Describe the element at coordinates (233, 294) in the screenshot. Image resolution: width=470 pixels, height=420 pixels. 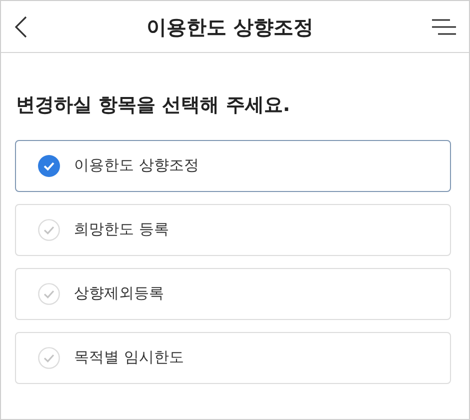
I see `option-button: 상향제외등록` at that location.